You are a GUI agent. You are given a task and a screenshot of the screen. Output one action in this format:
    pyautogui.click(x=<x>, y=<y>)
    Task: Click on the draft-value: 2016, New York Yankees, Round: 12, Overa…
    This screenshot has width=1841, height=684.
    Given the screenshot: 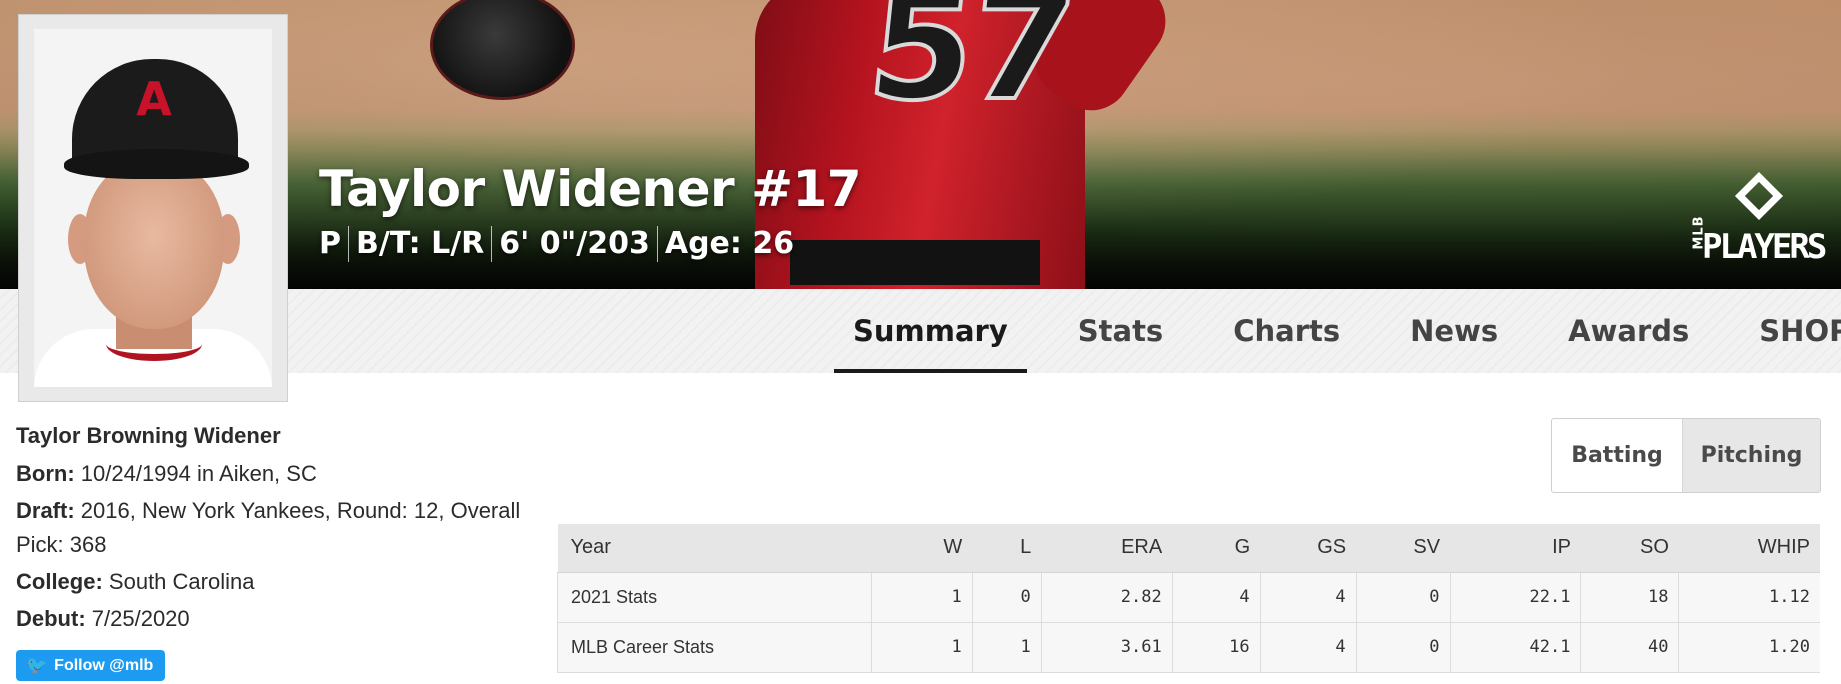 What is the action you would take?
    pyautogui.click(x=268, y=527)
    